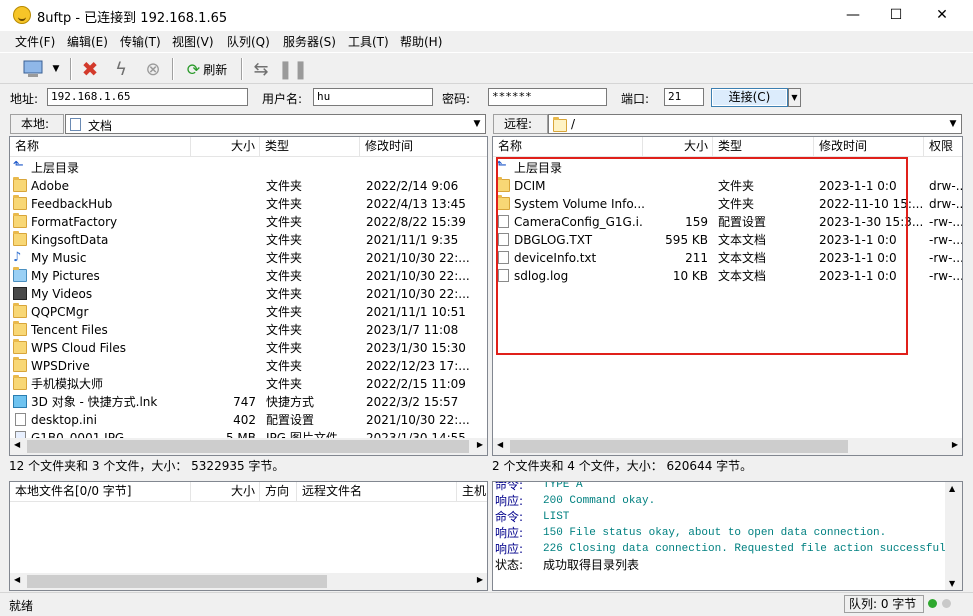  I want to click on pause-icon: ❚❚, so click(293, 69).